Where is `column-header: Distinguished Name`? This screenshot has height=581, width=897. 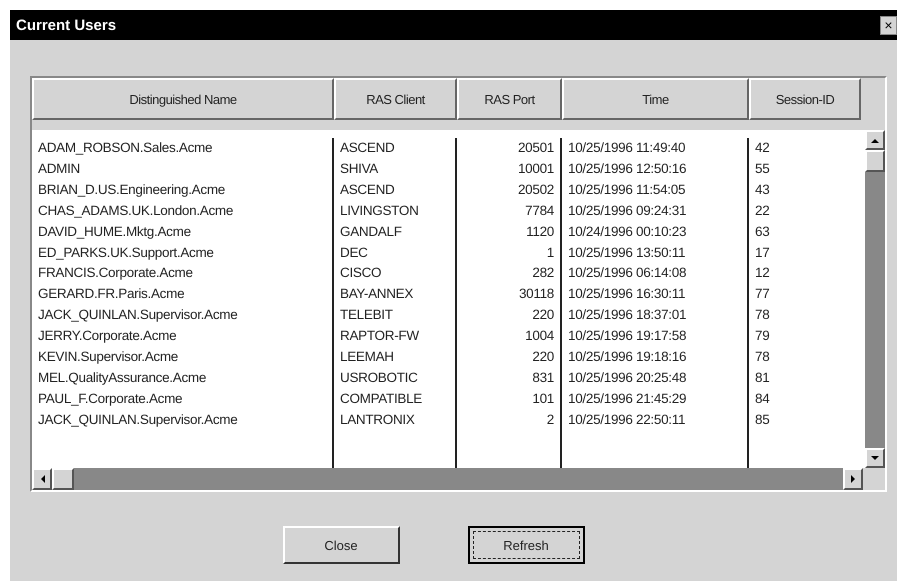
column-header: Distinguished Name is located at coordinates (183, 99).